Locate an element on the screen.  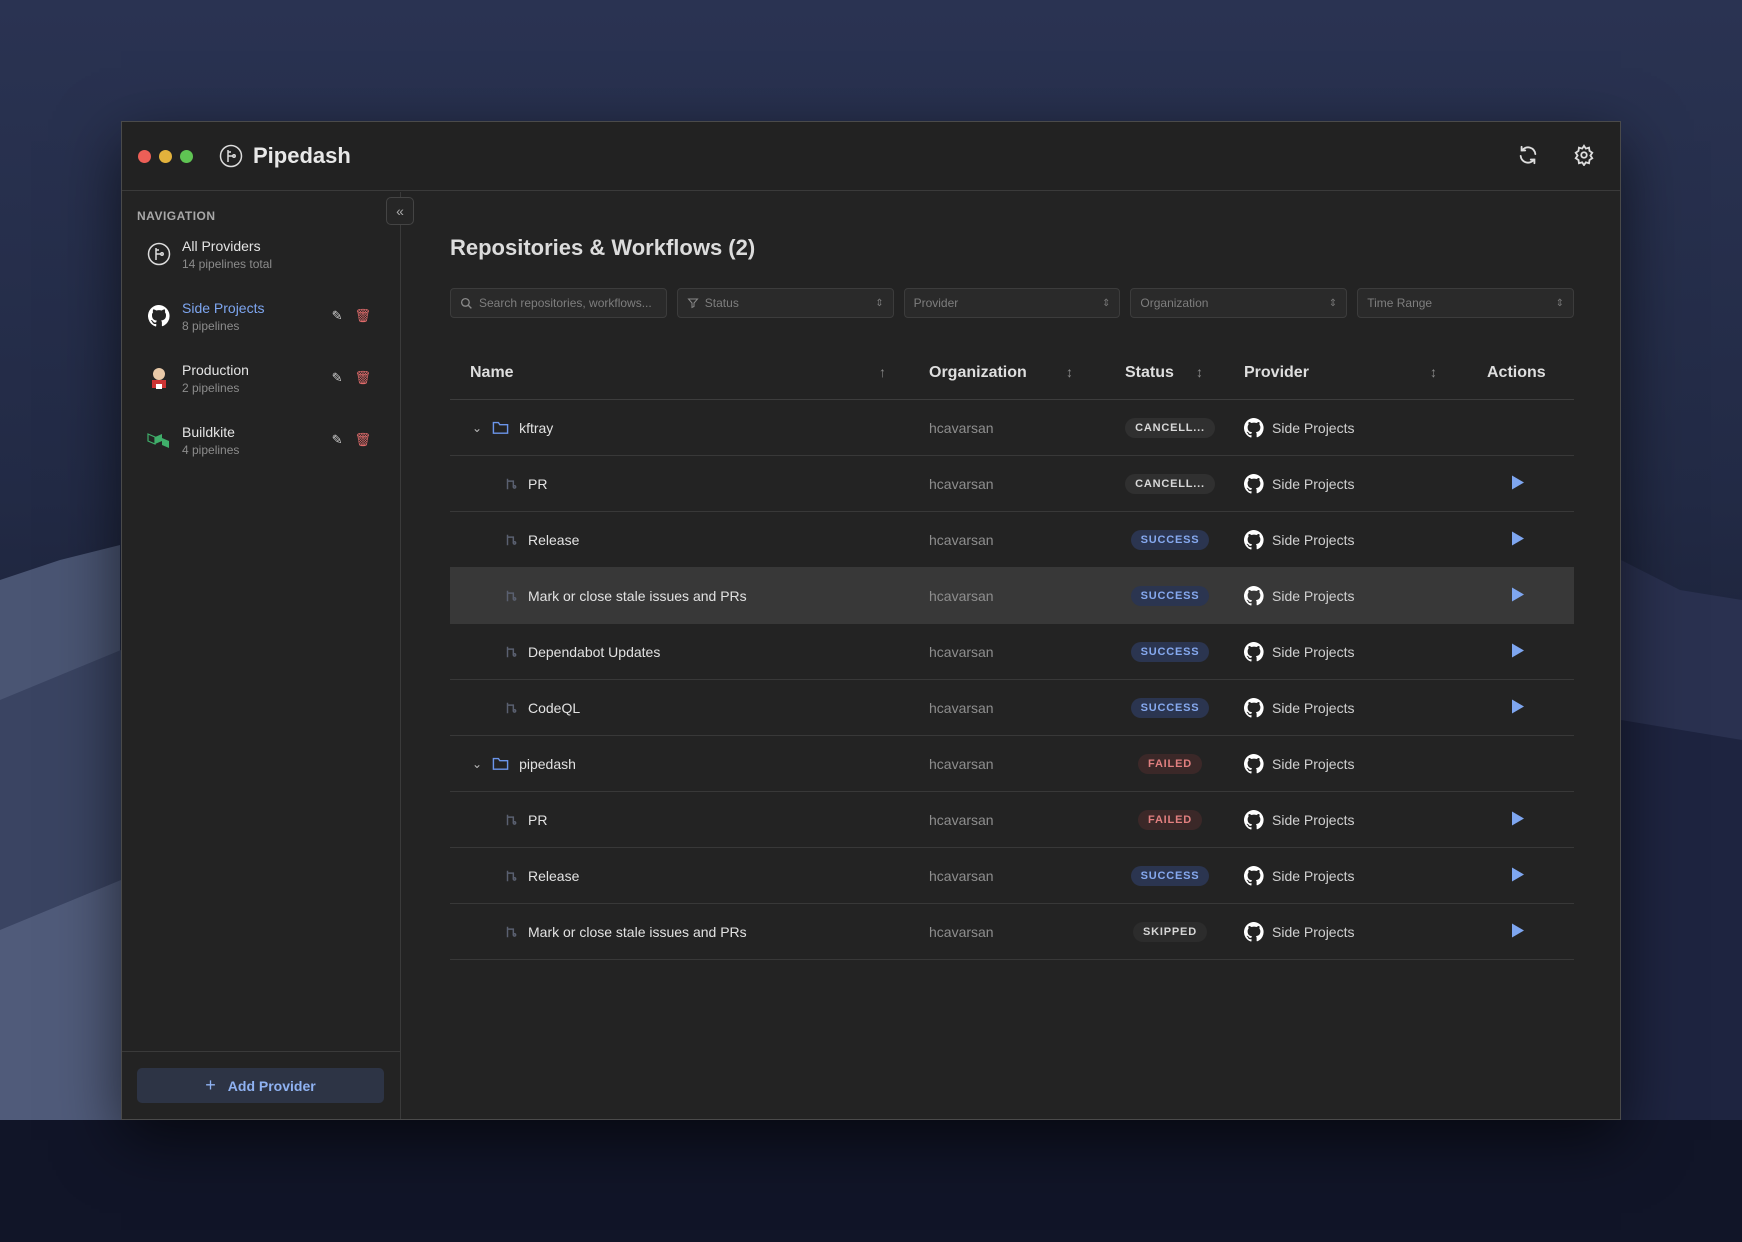
app-title: Pipedash is located at coordinates (302, 155).